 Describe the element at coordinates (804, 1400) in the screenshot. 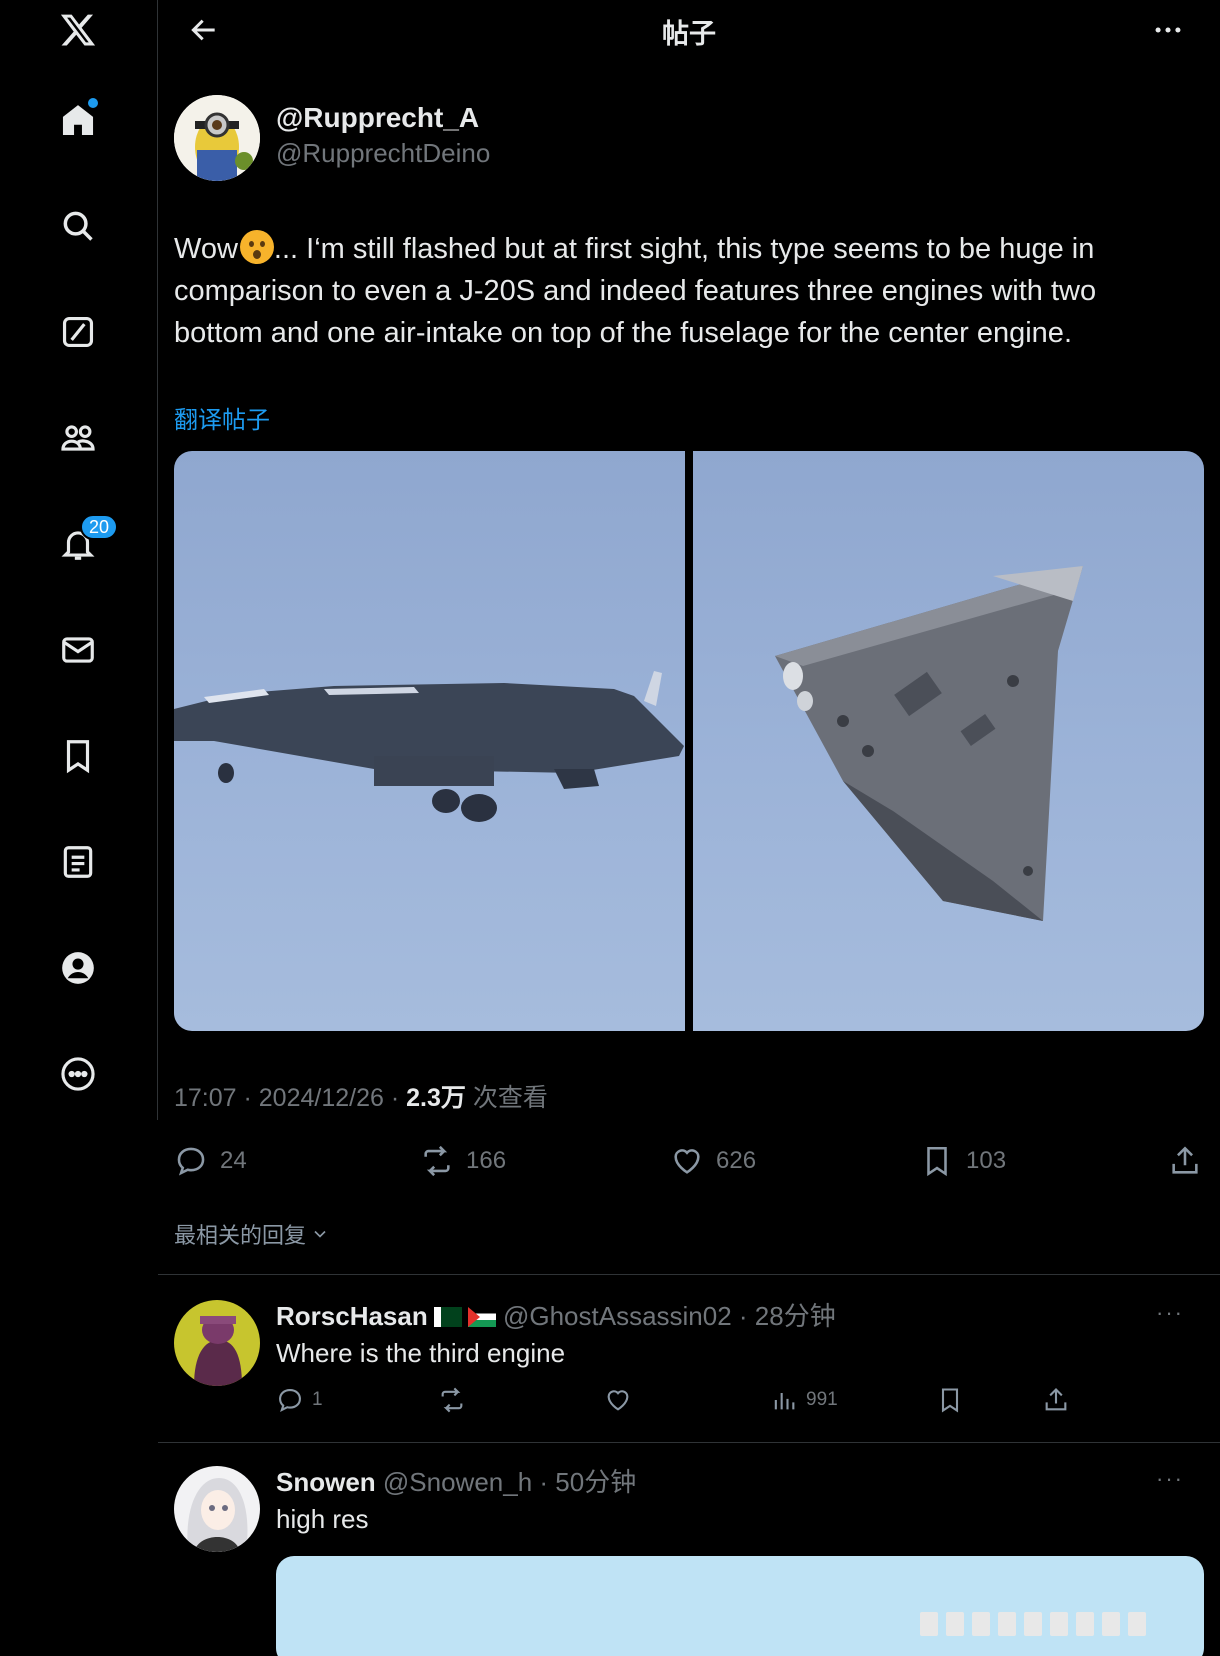

I see `reply-views-button: 991` at that location.